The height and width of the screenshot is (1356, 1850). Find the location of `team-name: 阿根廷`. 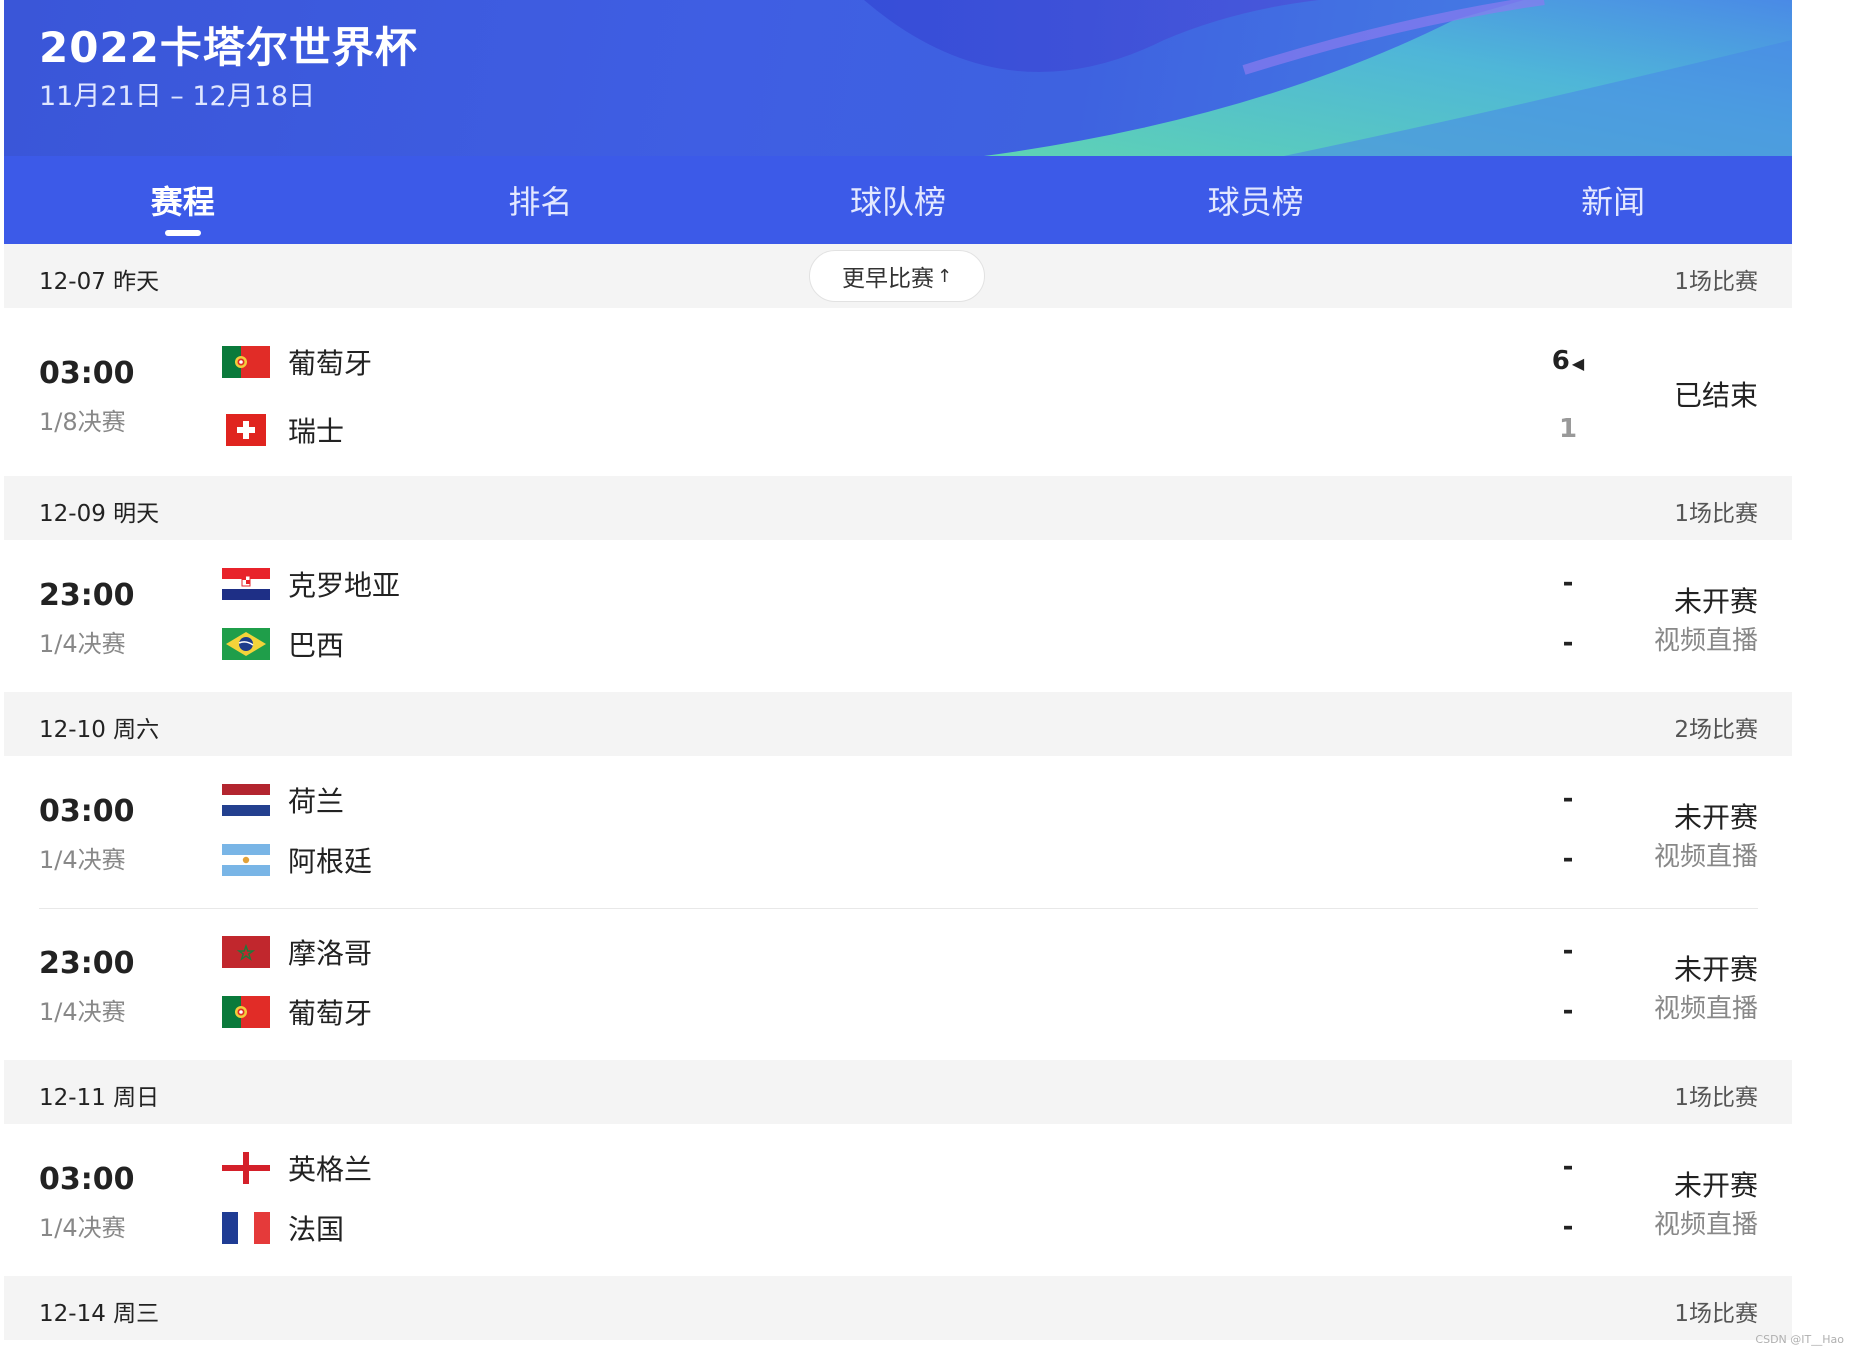

team-name: 阿根廷 is located at coordinates (330, 861).